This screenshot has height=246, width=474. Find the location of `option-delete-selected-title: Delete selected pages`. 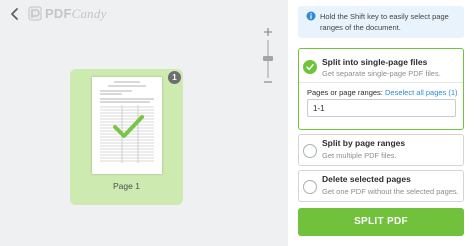

option-delete-selected-title: Delete selected pages is located at coordinates (366, 179).